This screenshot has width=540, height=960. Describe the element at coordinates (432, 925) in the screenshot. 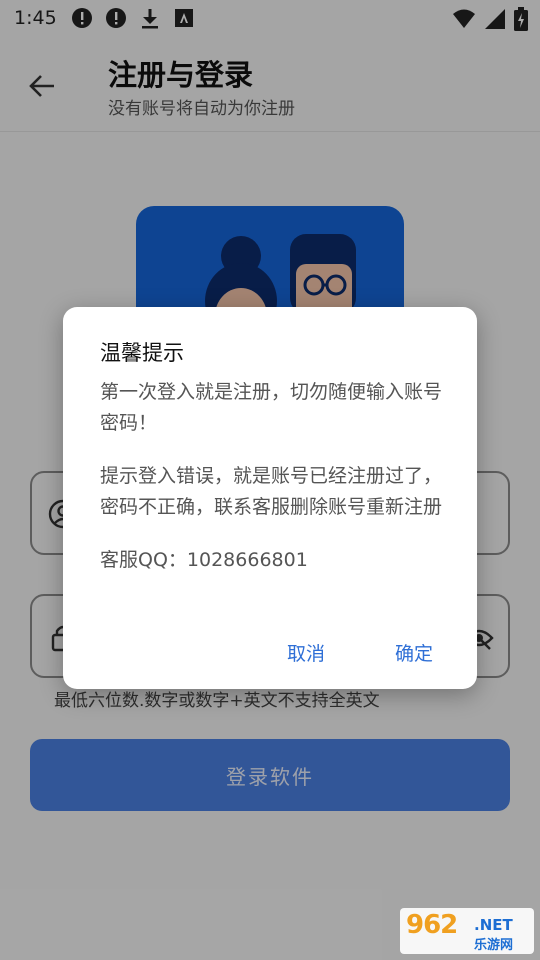

I see `watermark-number: 962` at that location.